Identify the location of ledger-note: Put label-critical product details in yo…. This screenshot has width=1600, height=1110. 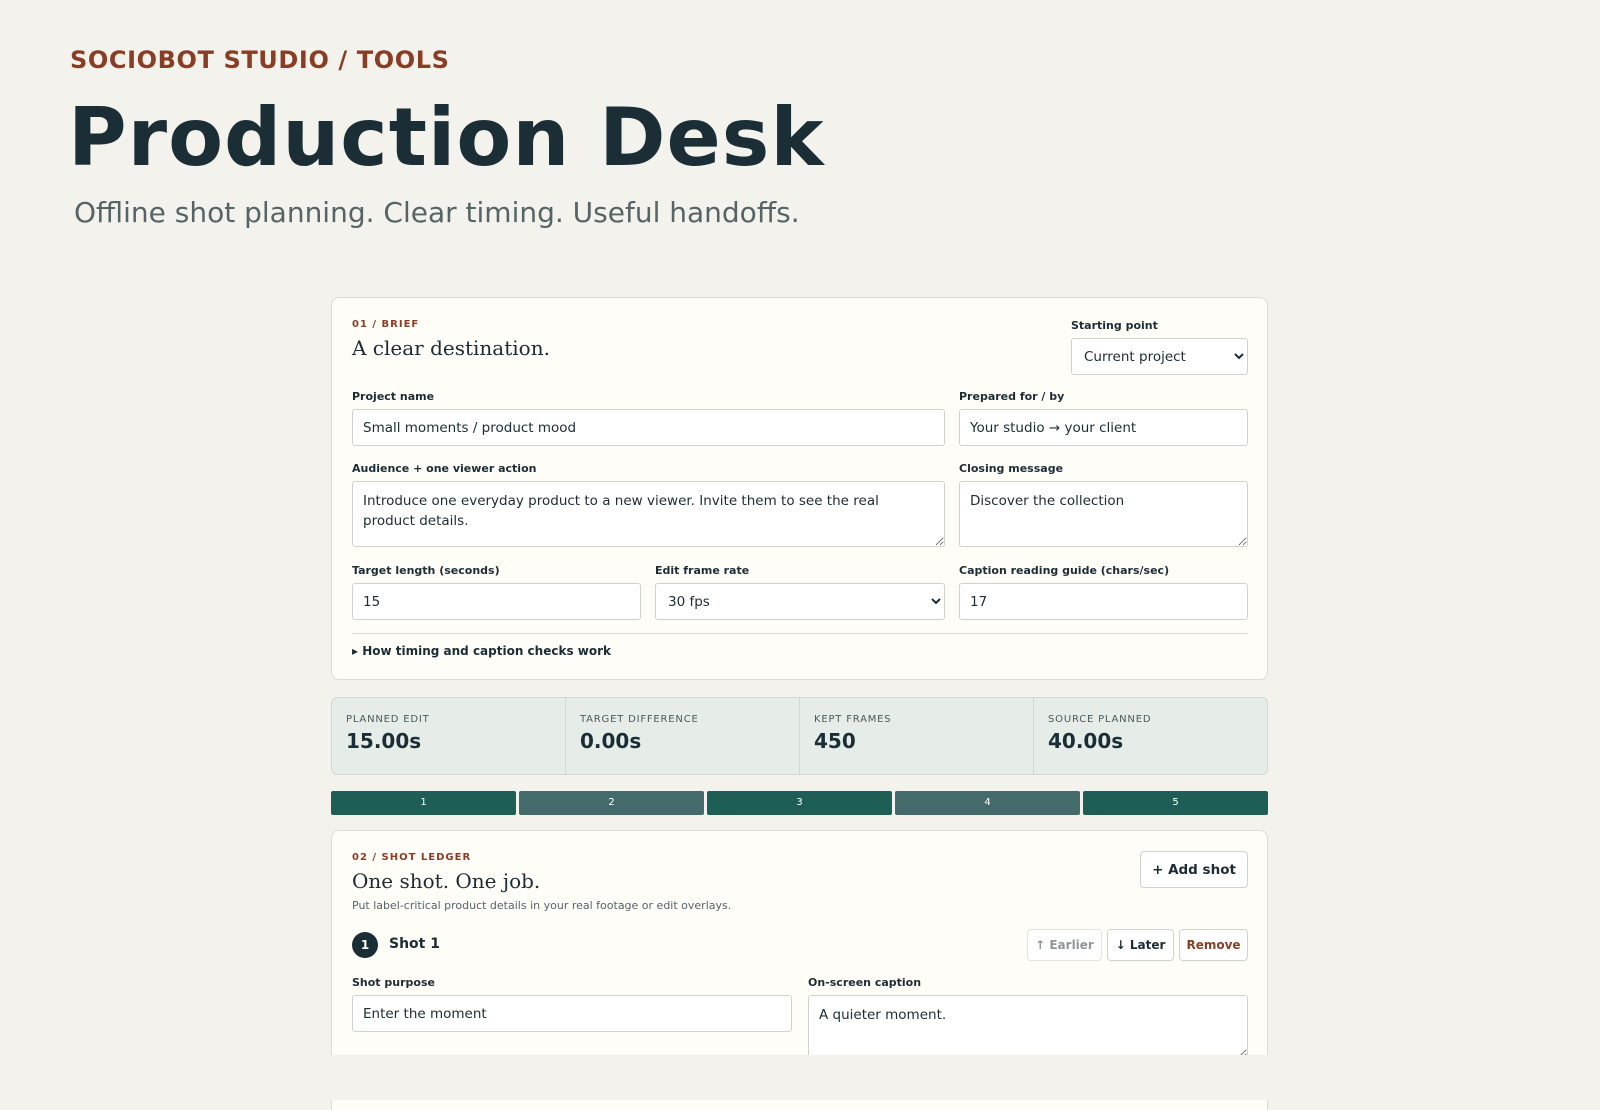
(542, 905).